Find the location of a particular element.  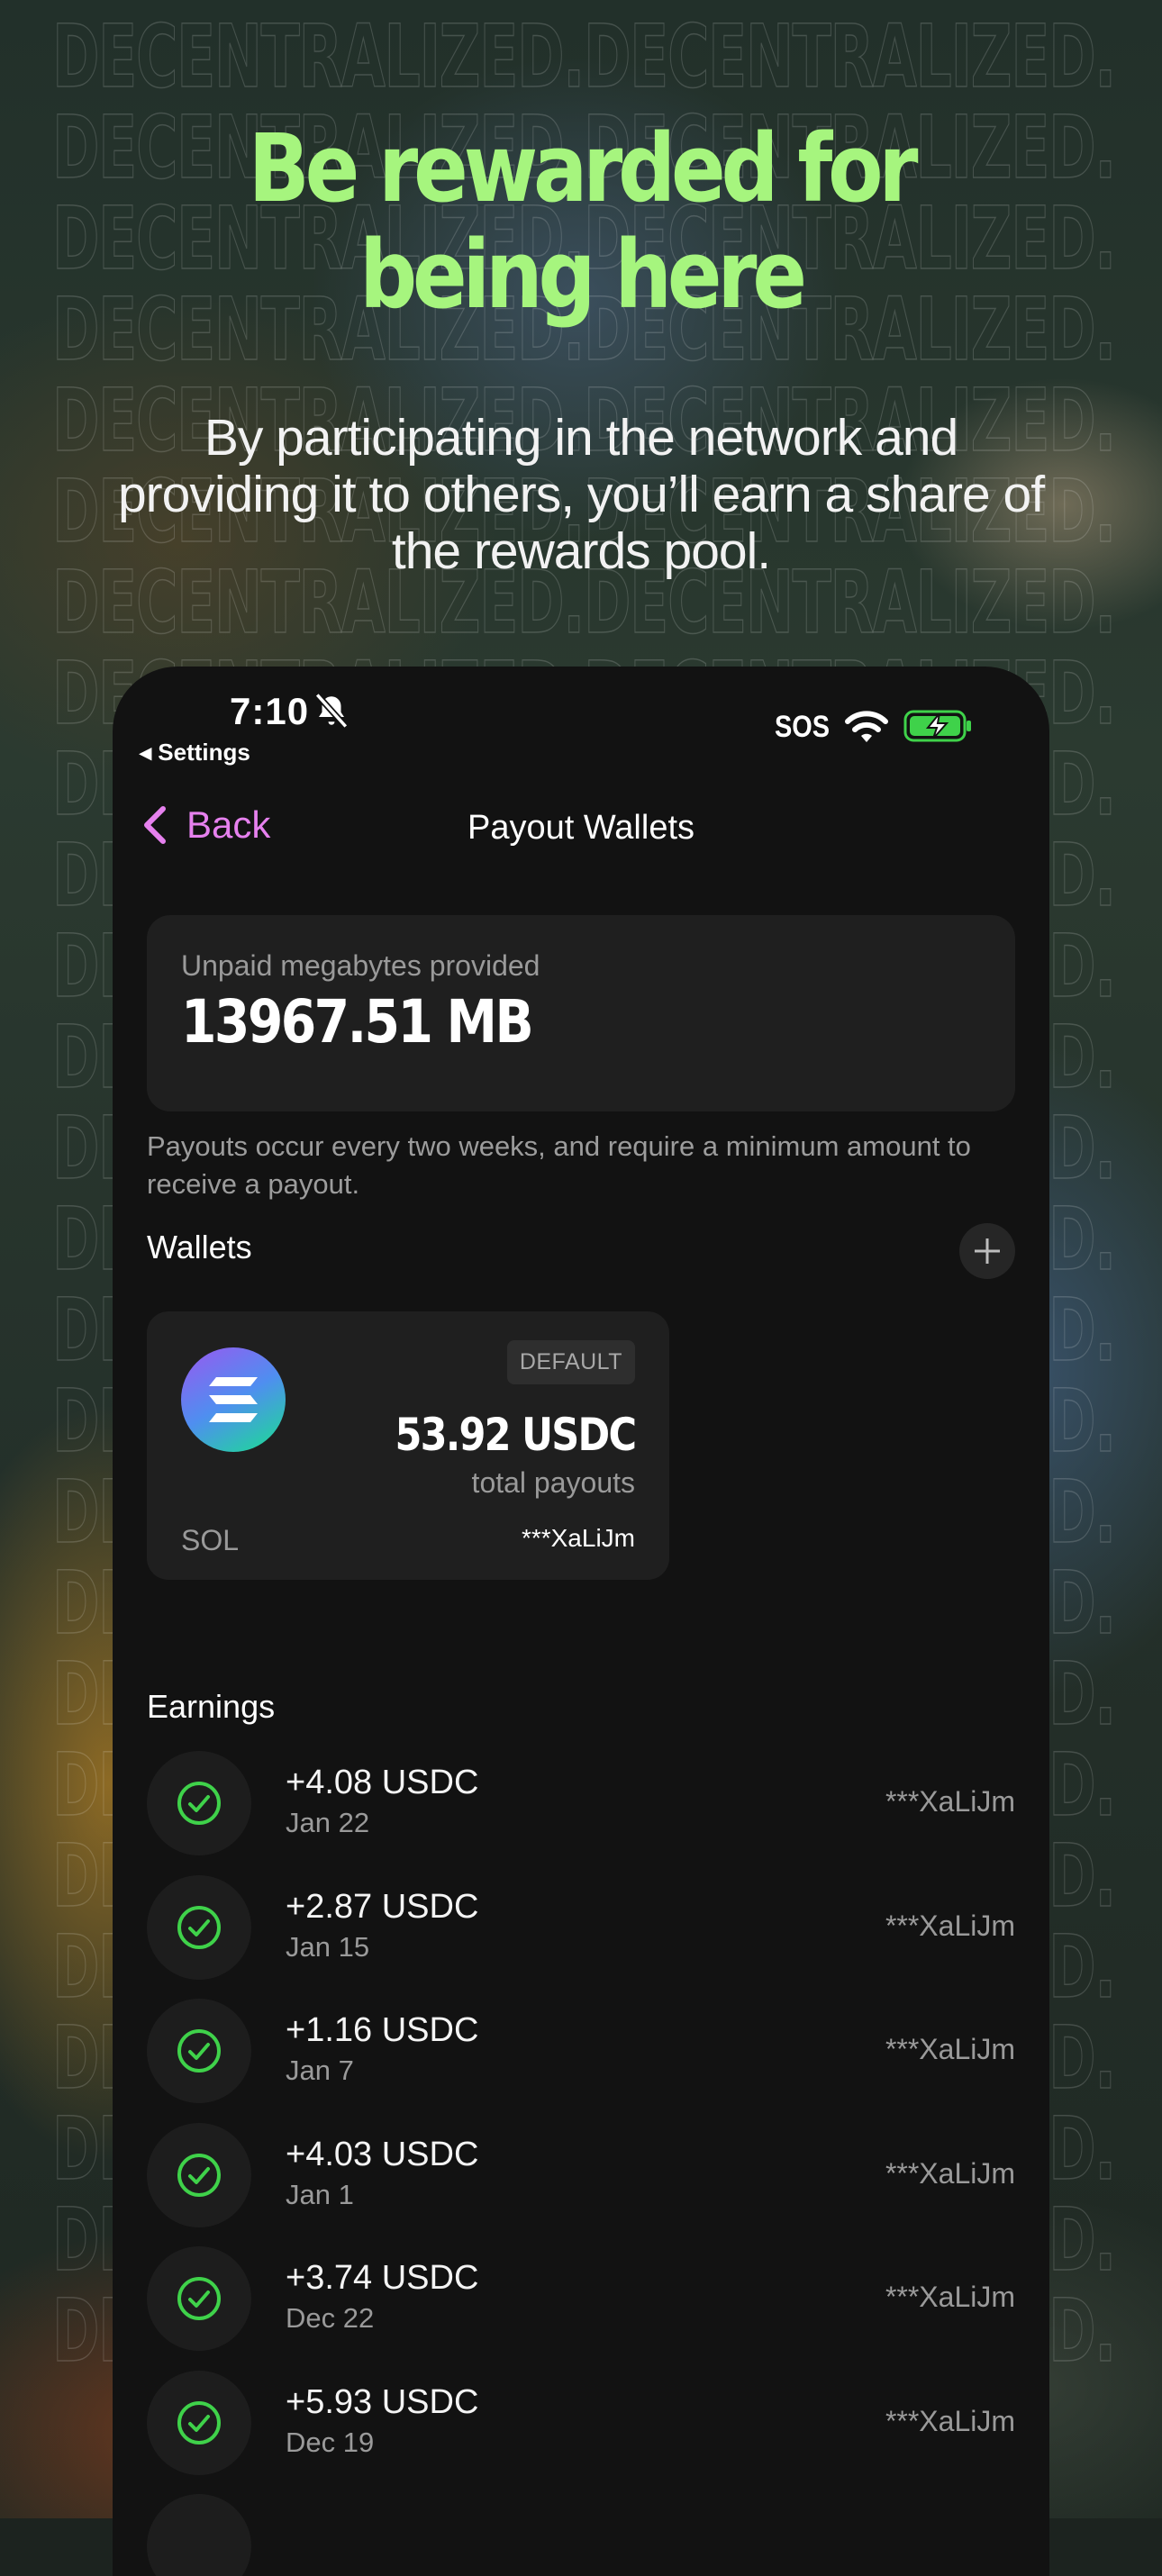

earnings-heading: Earnings is located at coordinates (212, 1706).